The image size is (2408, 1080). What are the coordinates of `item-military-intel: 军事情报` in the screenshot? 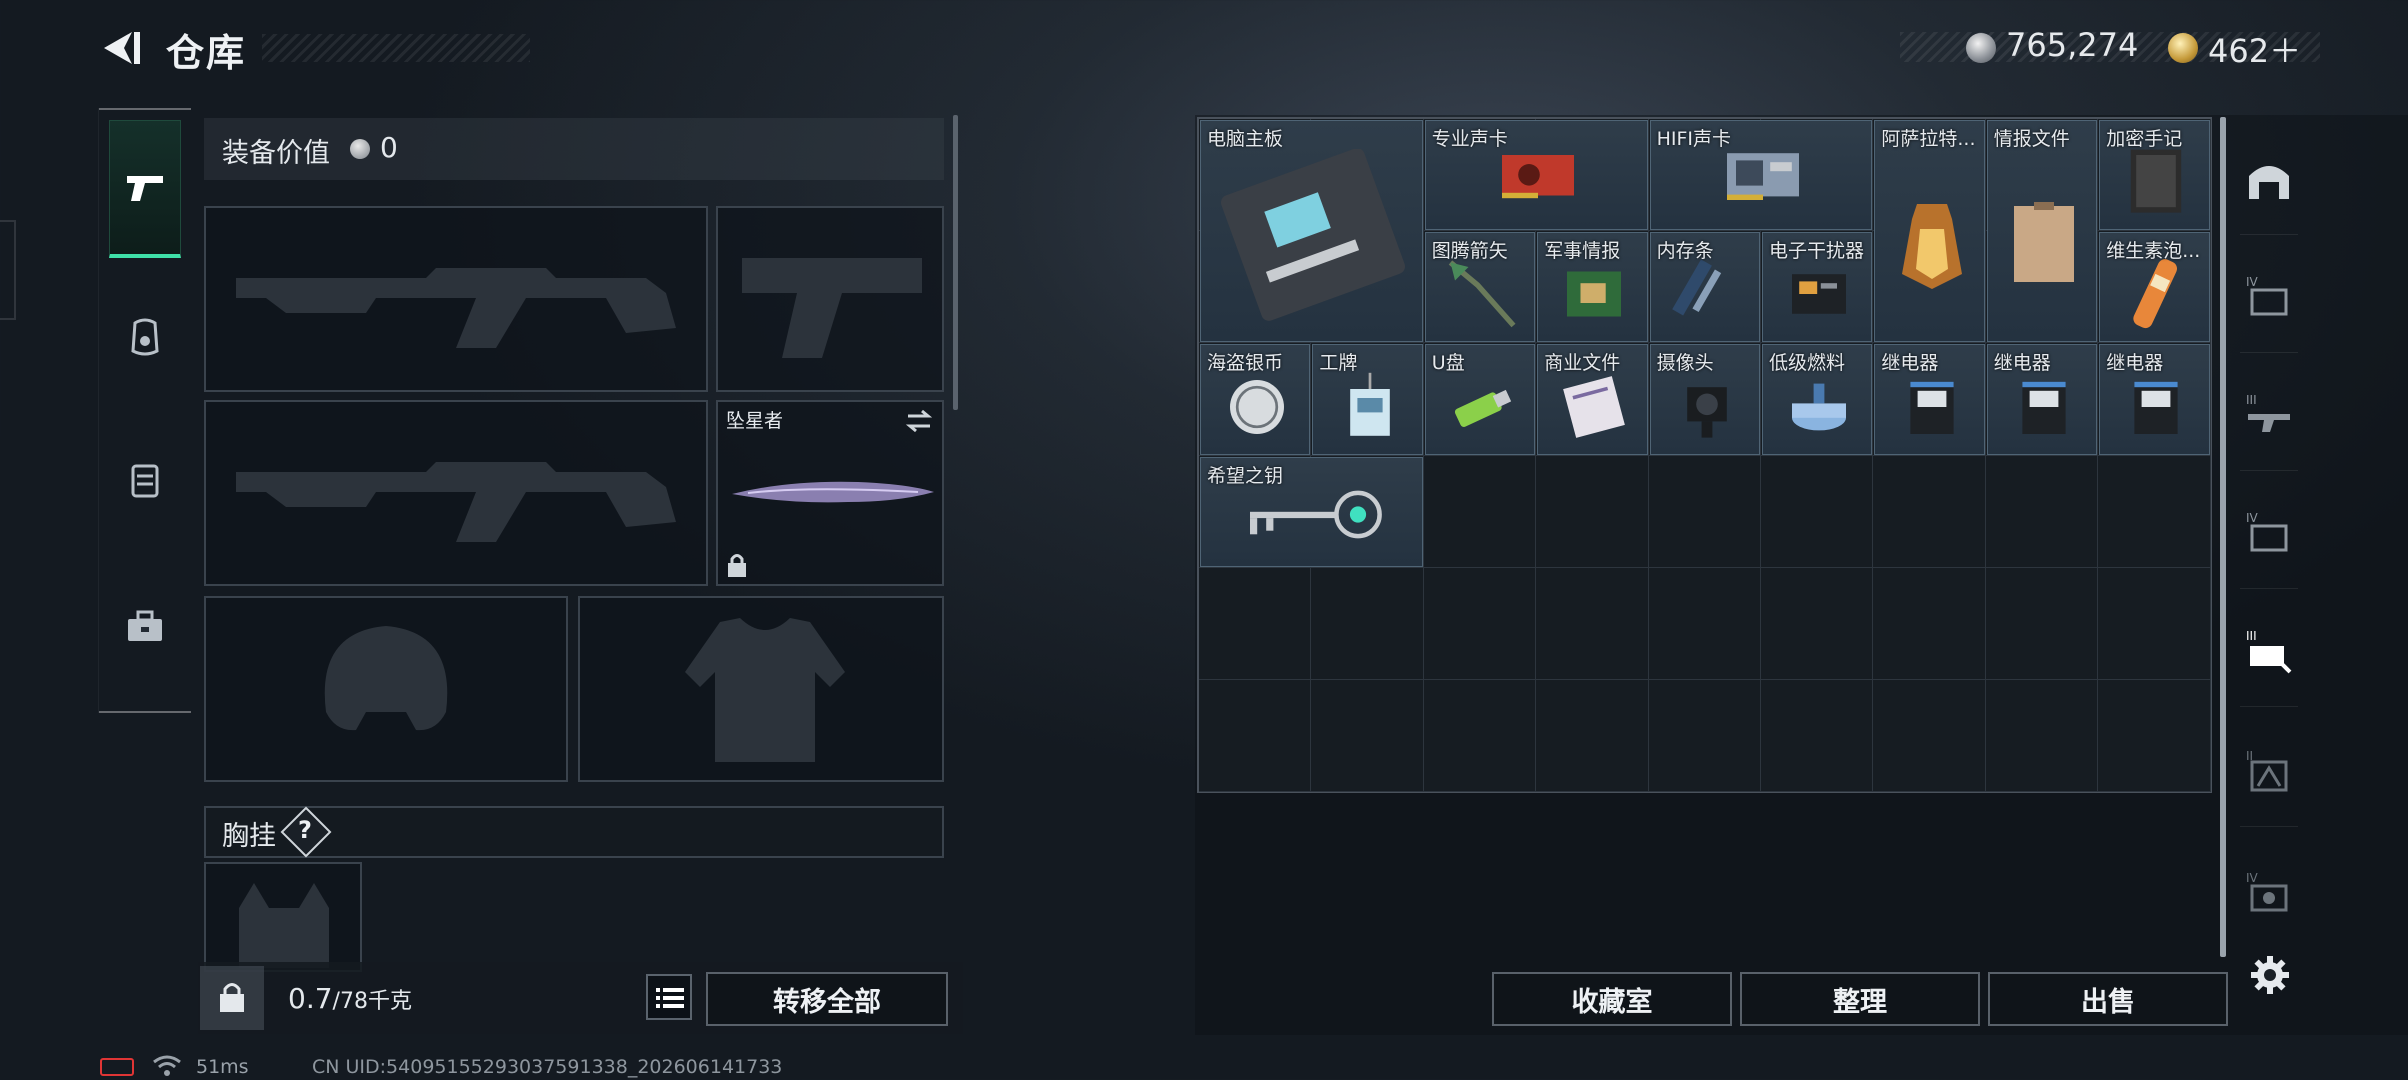 It's located at (1592, 287).